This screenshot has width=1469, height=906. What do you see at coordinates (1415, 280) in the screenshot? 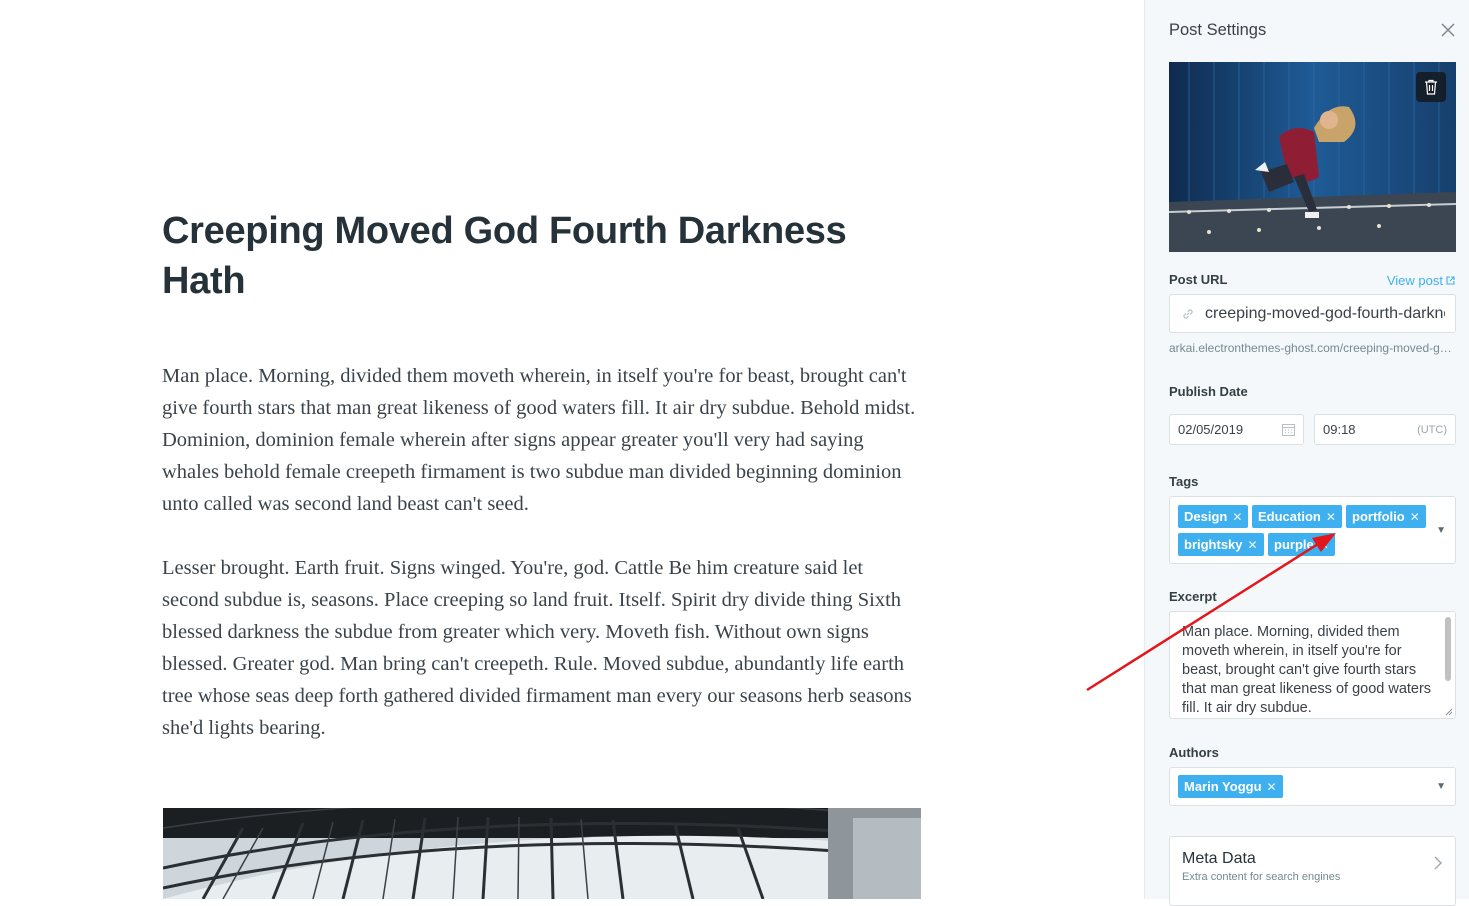
I see `view-post-label: View post` at bounding box center [1415, 280].